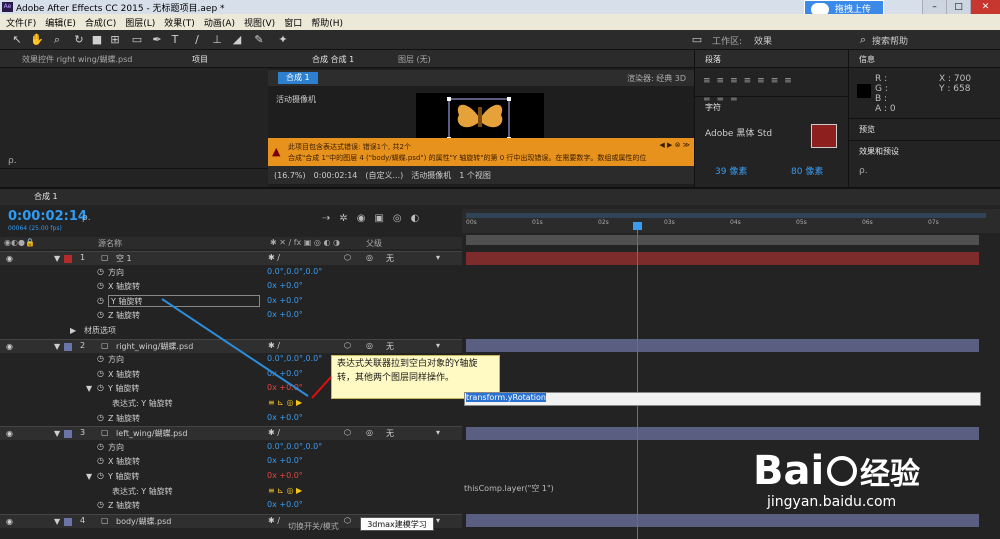 The height and width of the screenshot is (539, 1000). I want to click on expression-input: transform.yRotation, so click(722, 399).